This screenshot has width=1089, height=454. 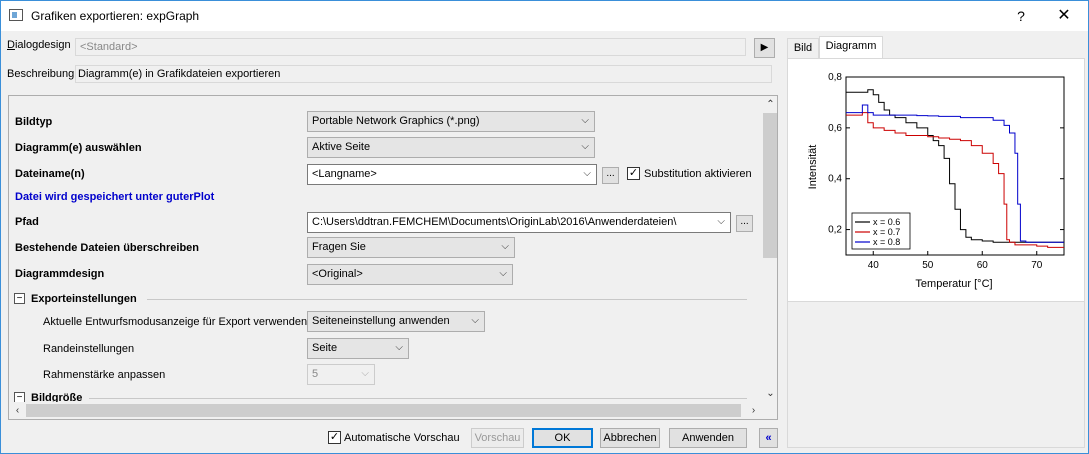 What do you see at coordinates (84, 299) in the screenshot?
I see `exporteinstellungen-label: Exporteinstellungen` at bounding box center [84, 299].